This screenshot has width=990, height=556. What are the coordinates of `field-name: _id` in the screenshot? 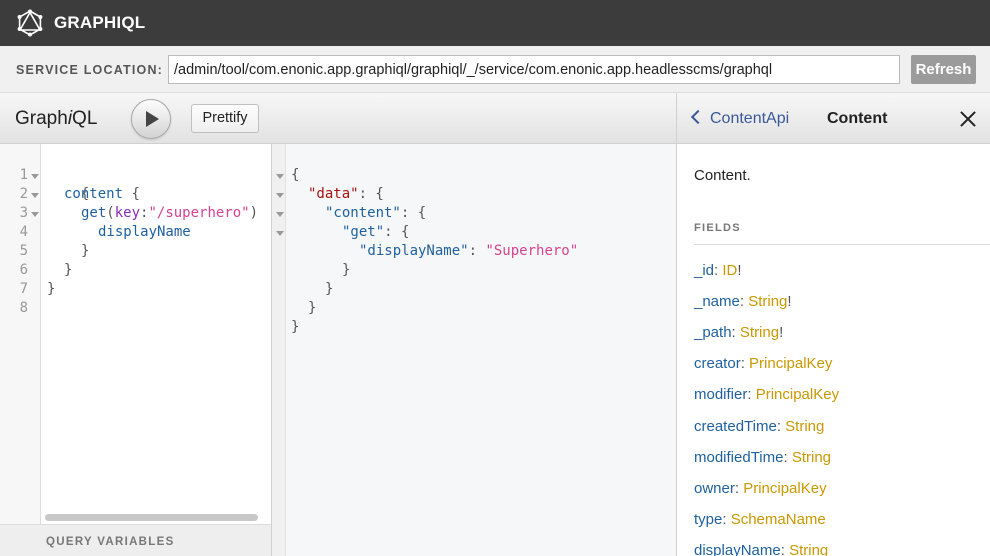 It's located at (704, 270).